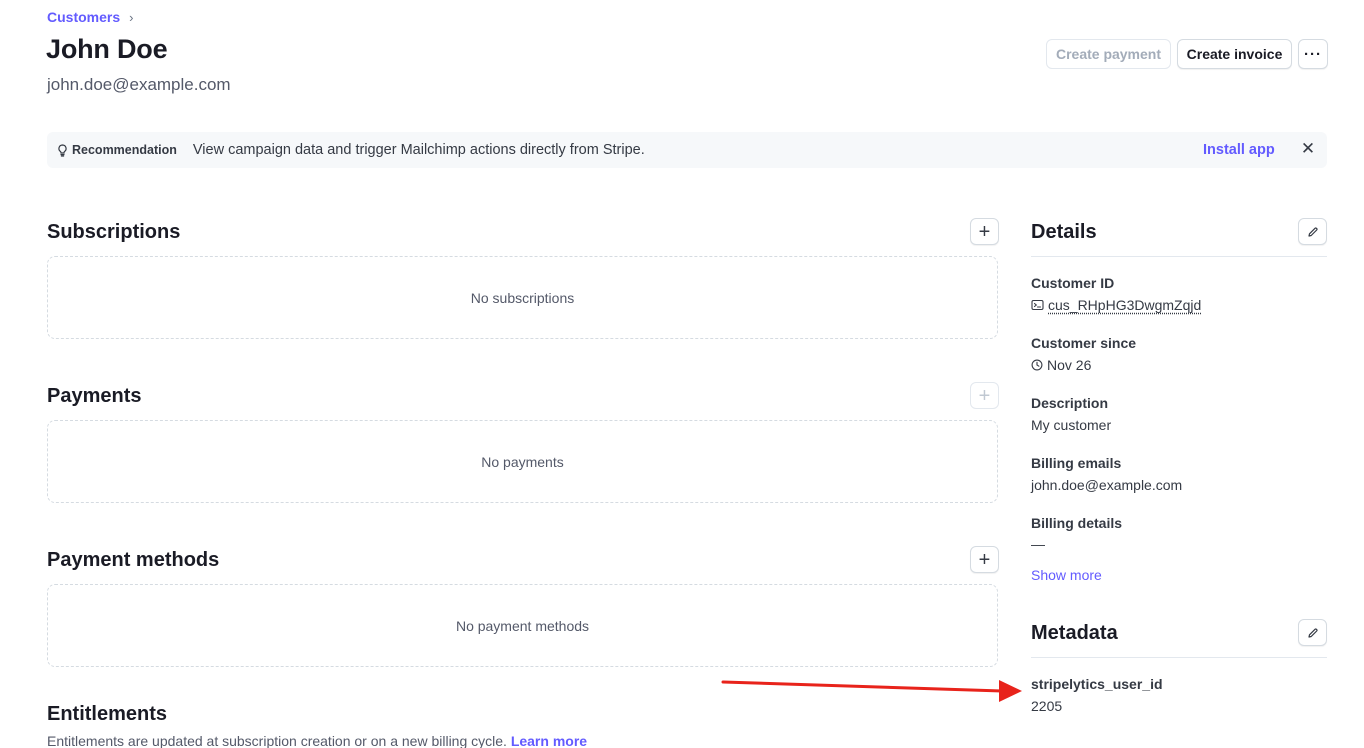 The width and height of the screenshot is (1364, 748). I want to click on customer-since-text: Nov 26, so click(1069, 365).